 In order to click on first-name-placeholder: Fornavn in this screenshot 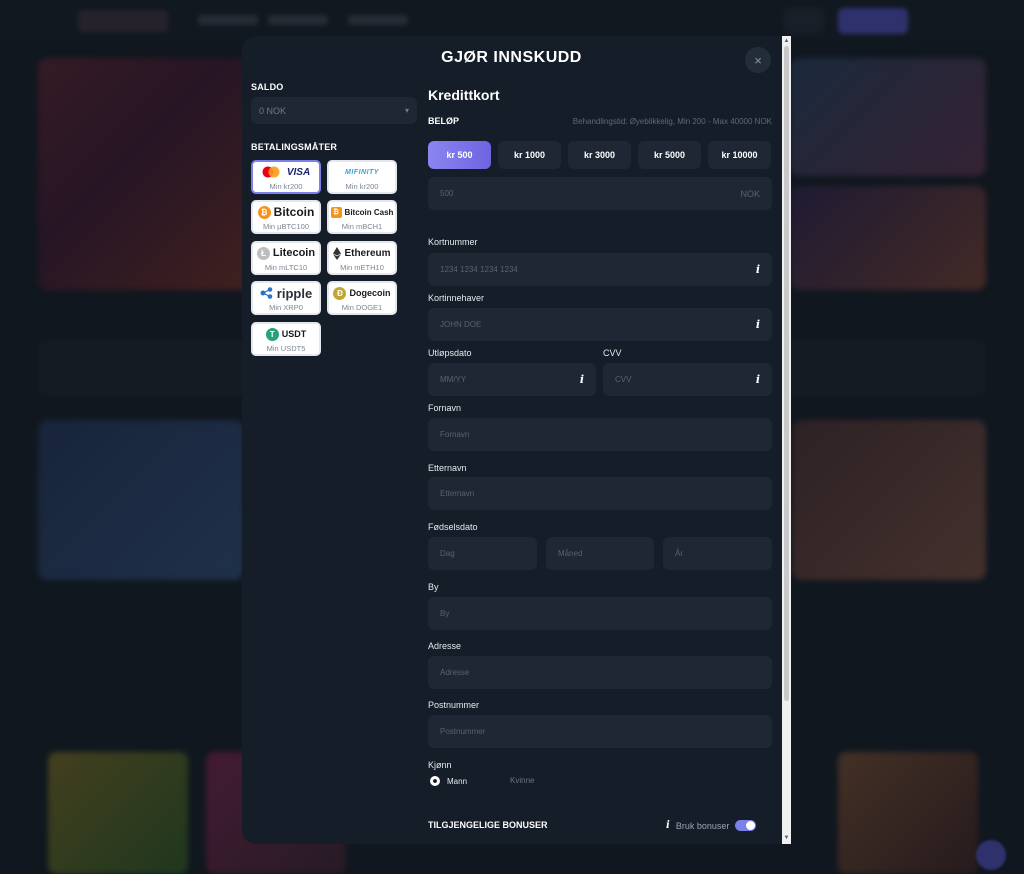, I will do `click(455, 434)`.